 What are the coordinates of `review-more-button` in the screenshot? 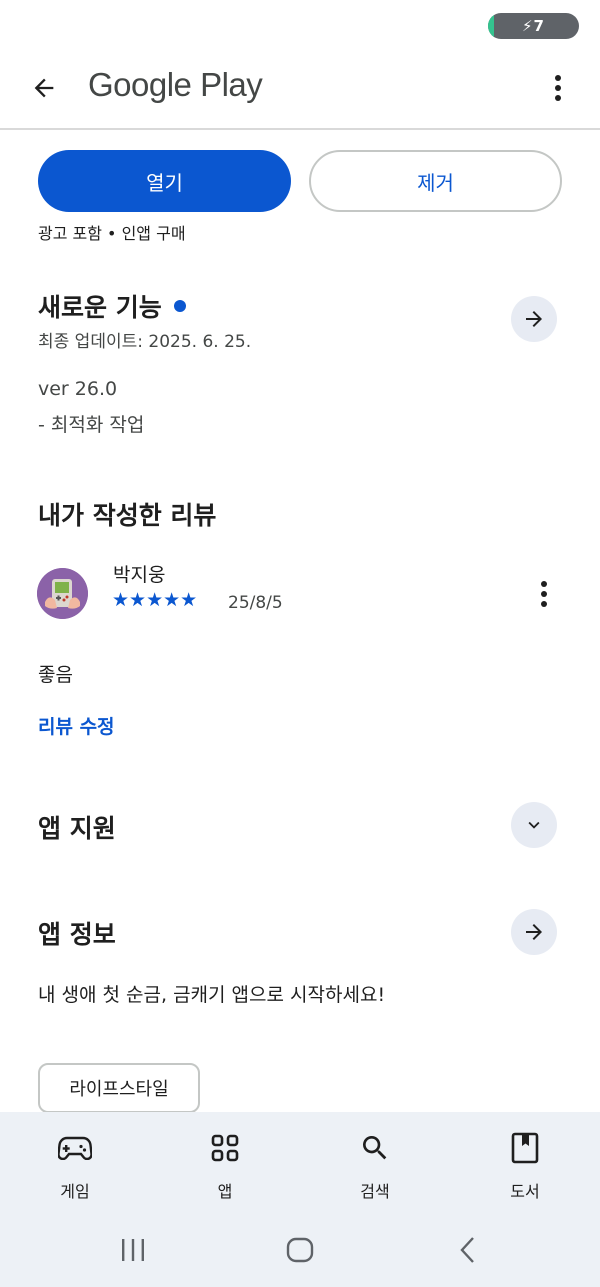 It's located at (544, 594).